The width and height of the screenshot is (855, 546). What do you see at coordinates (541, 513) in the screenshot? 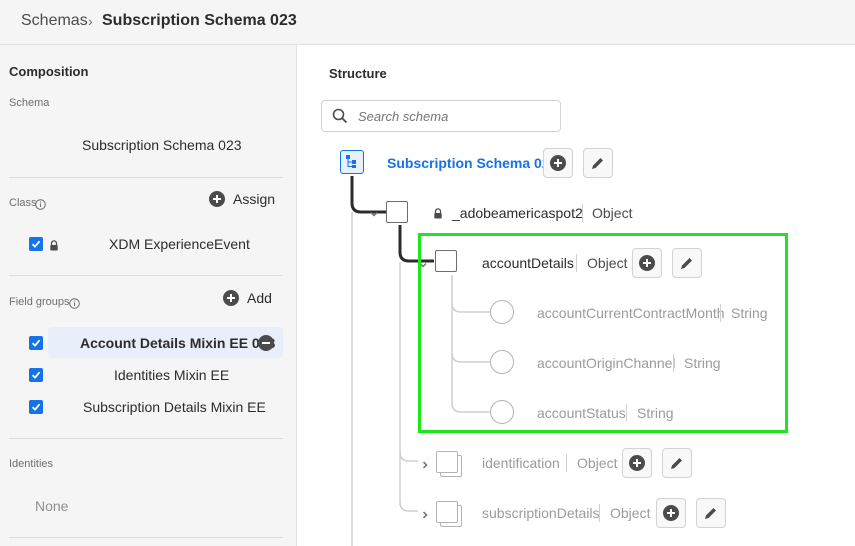
I see `subscriptiondetails-field-name: subscriptionDetails` at bounding box center [541, 513].